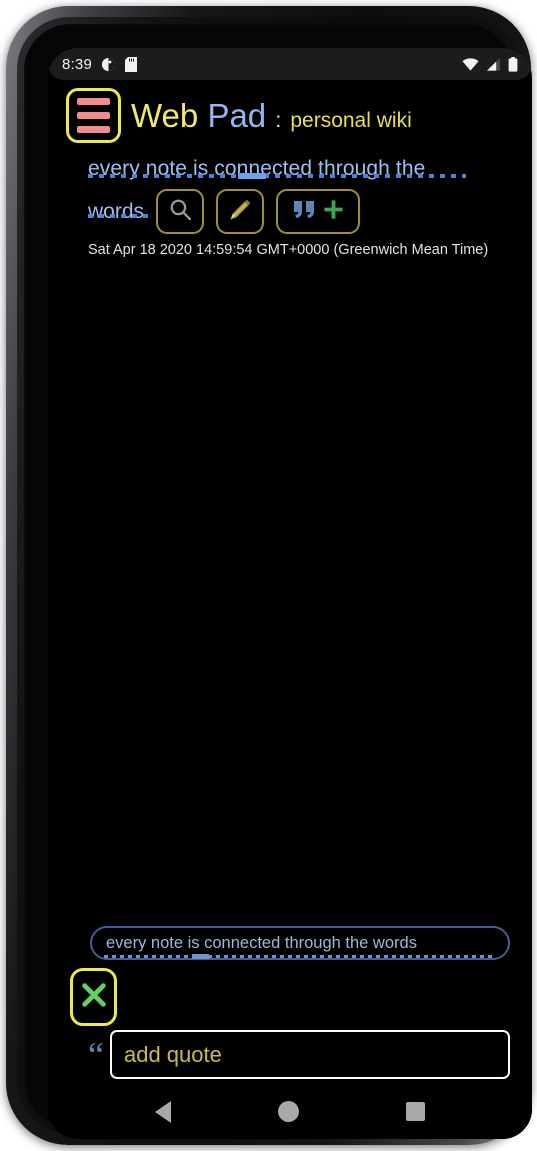 The width and height of the screenshot is (537, 1151). I want to click on close-button-row, so click(290, 993).